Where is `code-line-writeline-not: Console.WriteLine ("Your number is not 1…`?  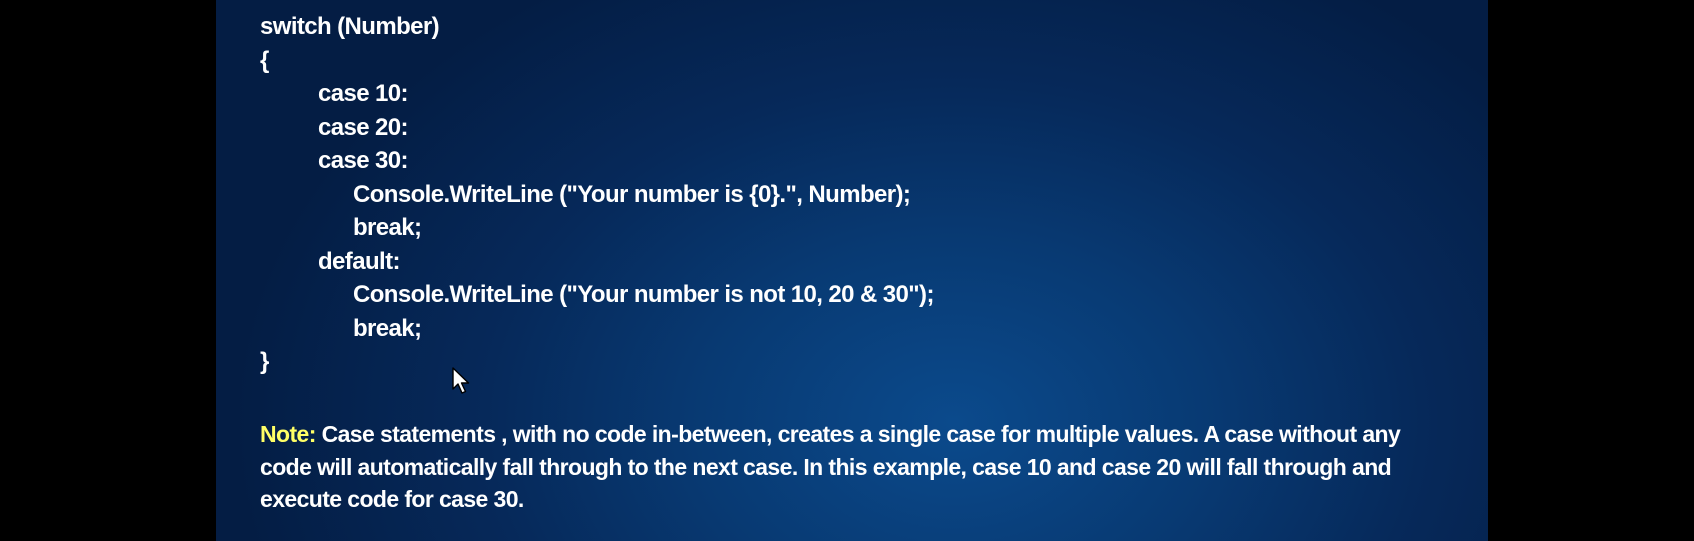 code-line-writeline-not: Console.WriteLine ("Your number is not 1… is located at coordinates (643, 294).